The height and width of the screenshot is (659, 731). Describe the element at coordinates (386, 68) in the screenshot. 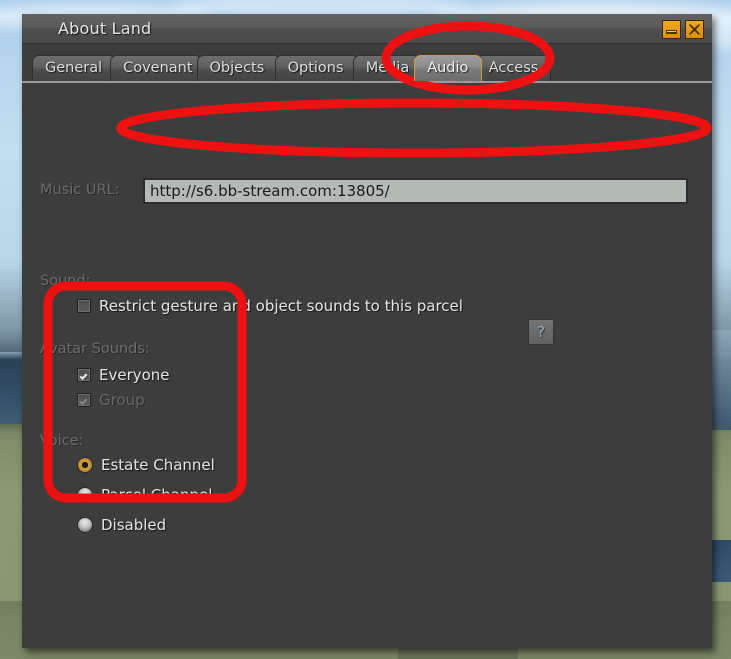

I see `tab-media: Media` at that location.